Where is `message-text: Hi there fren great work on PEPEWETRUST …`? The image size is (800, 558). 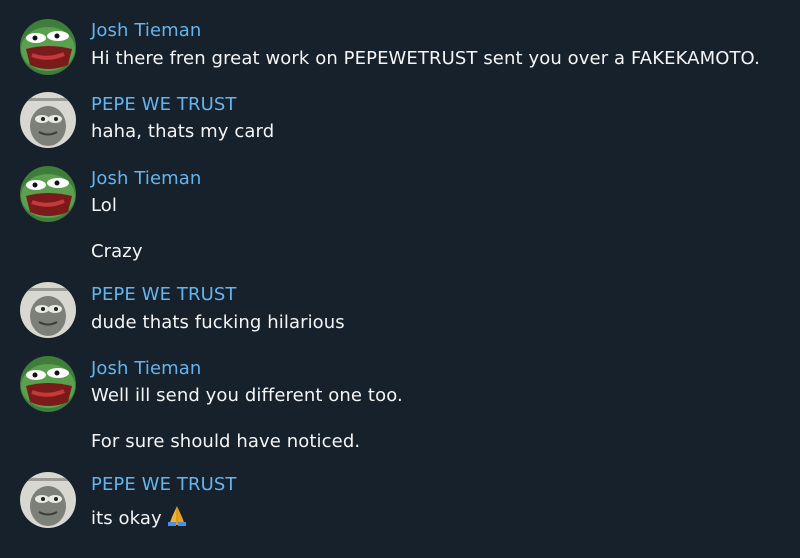
message-text: Hi there fren great work on PEPEWETRUST … is located at coordinates (425, 58).